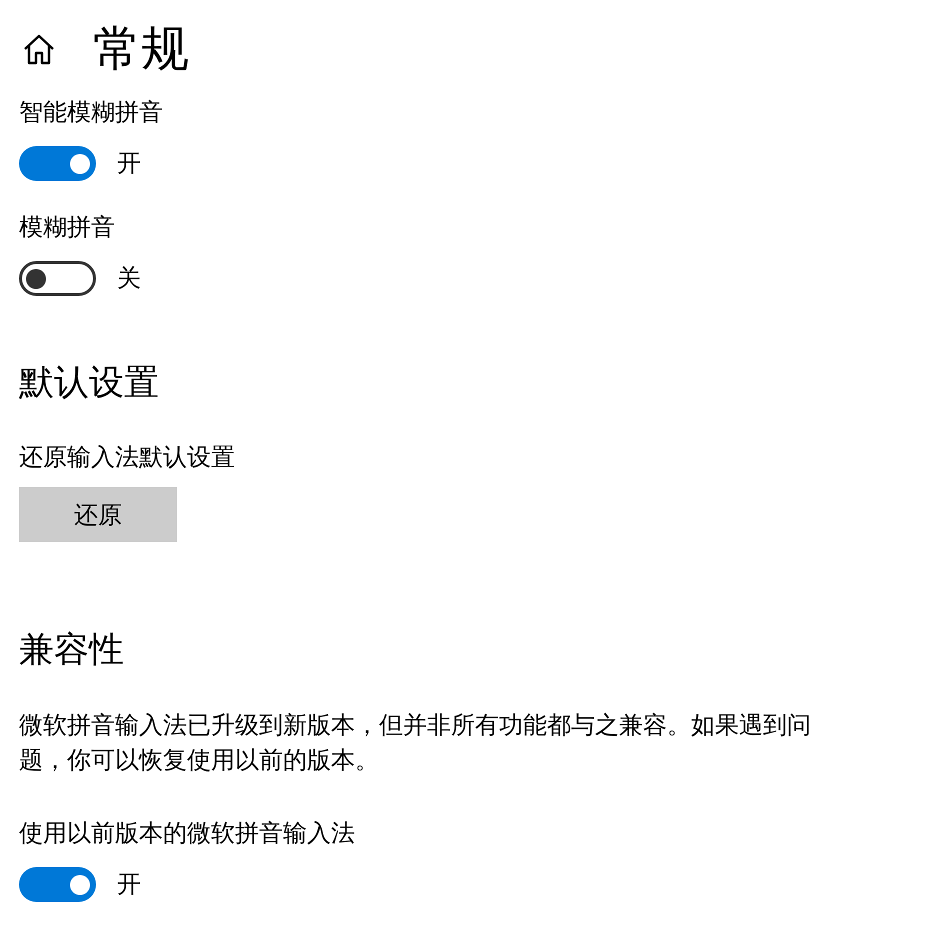  Describe the element at coordinates (141, 50) in the screenshot. I see `page-title: 常规` at that location.